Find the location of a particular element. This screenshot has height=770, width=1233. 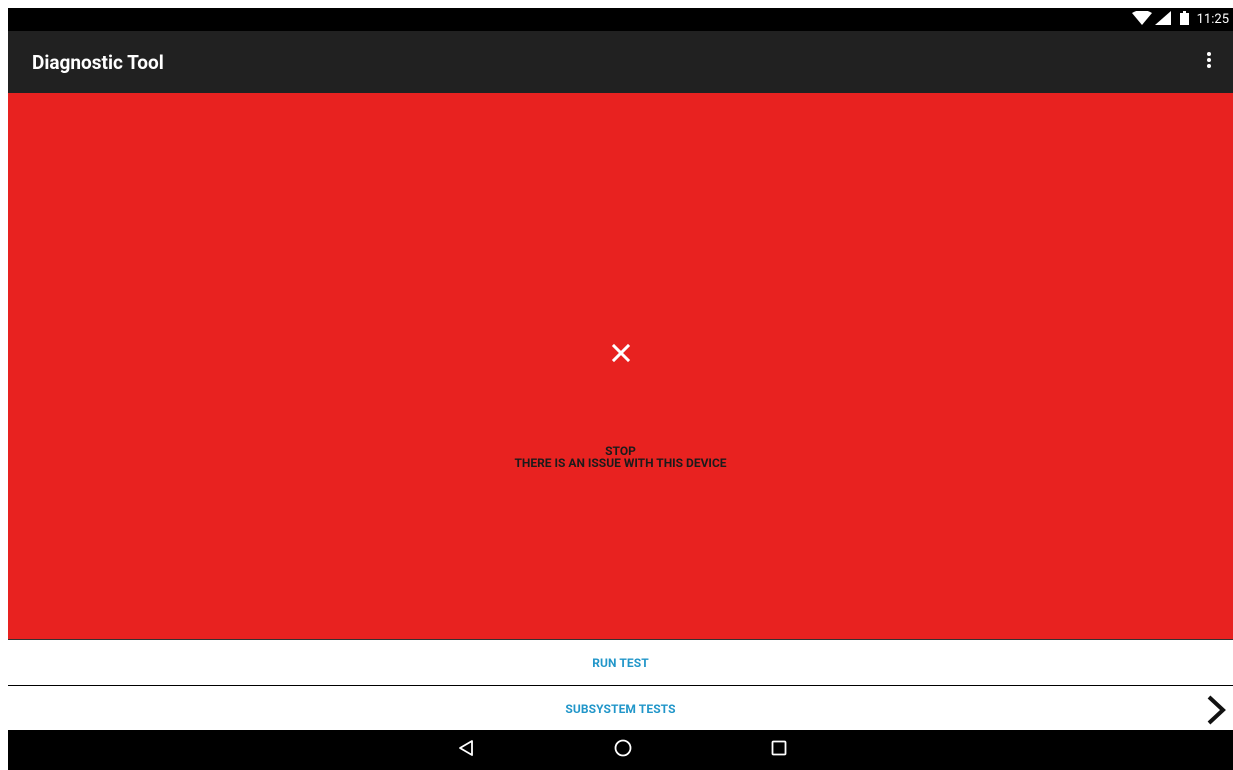

cellular-signal-icon is located at coordinates (1162, 19).